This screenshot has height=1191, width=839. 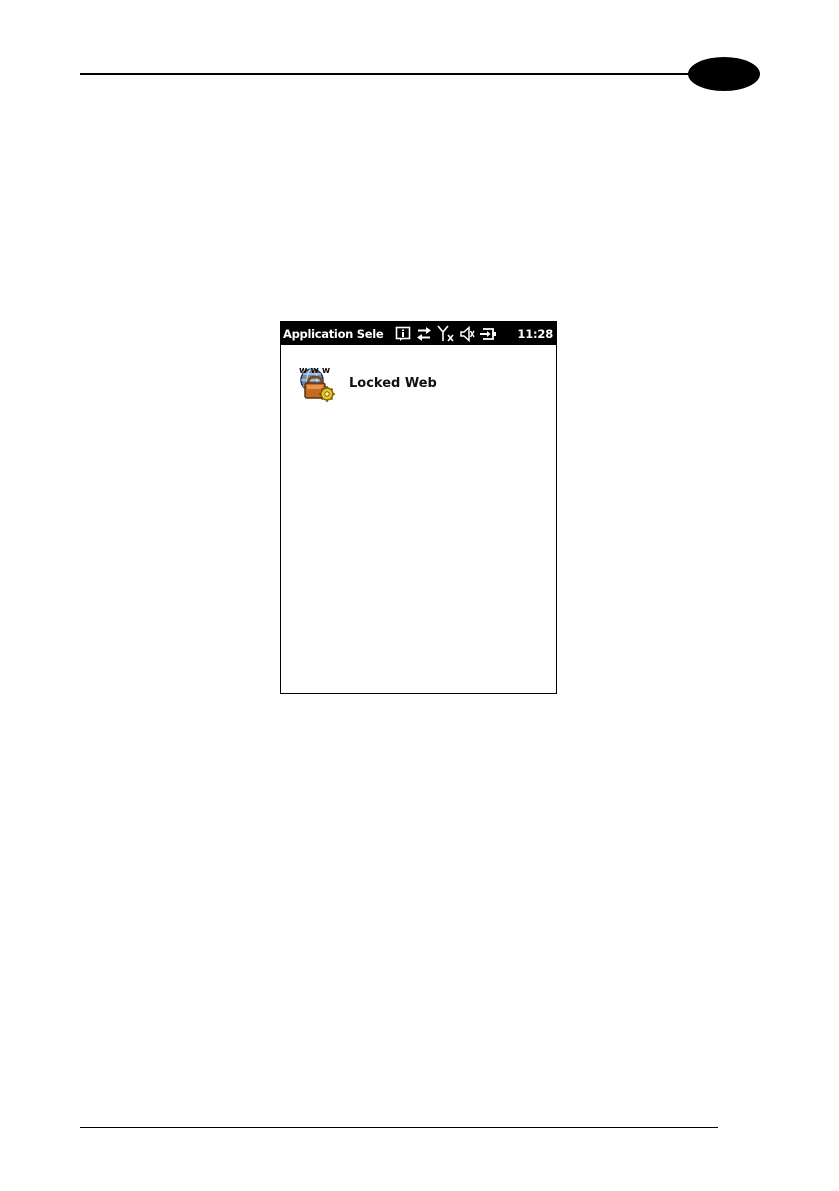 What do you see at coordinates (418, 507) in the screenshot?
I see `device-screen: Application Sele 11:28 w w w Locked Web` at bounding box center [418, 507].